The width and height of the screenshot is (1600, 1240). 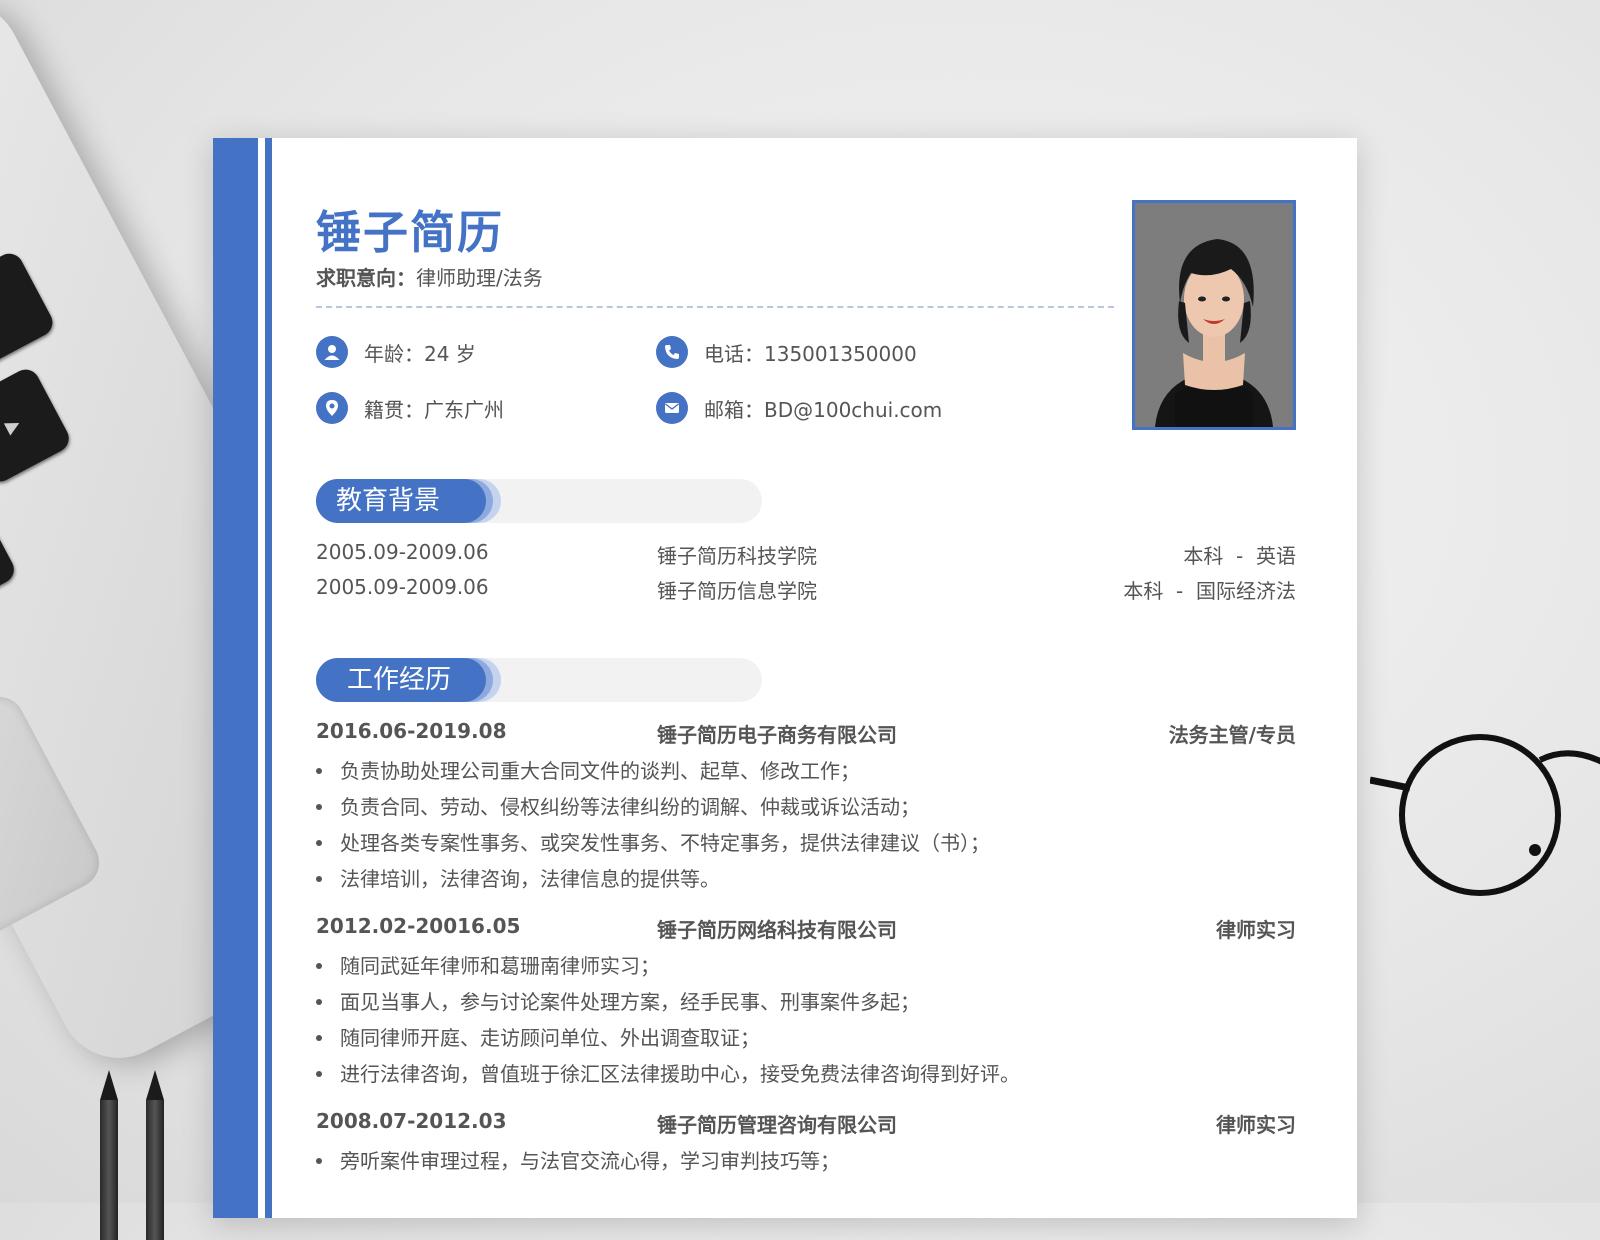 What do you see at coordinates (600, 771) in the screenshot?
I see `job-duty-text: 负责协助处理公司重大合同文件的谈判、起草、修改工作；` at bounding box center [600, 771].